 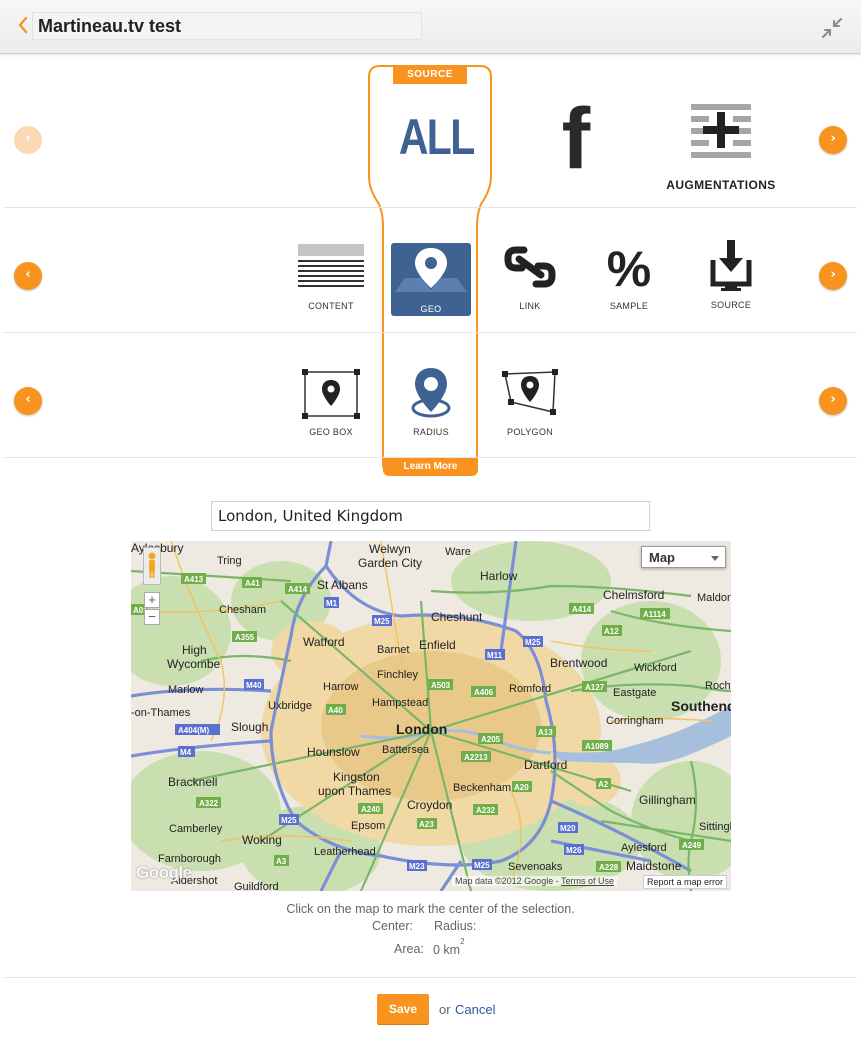 I want to click on learn-more-button: Learn More, so click(x=430, y=467).